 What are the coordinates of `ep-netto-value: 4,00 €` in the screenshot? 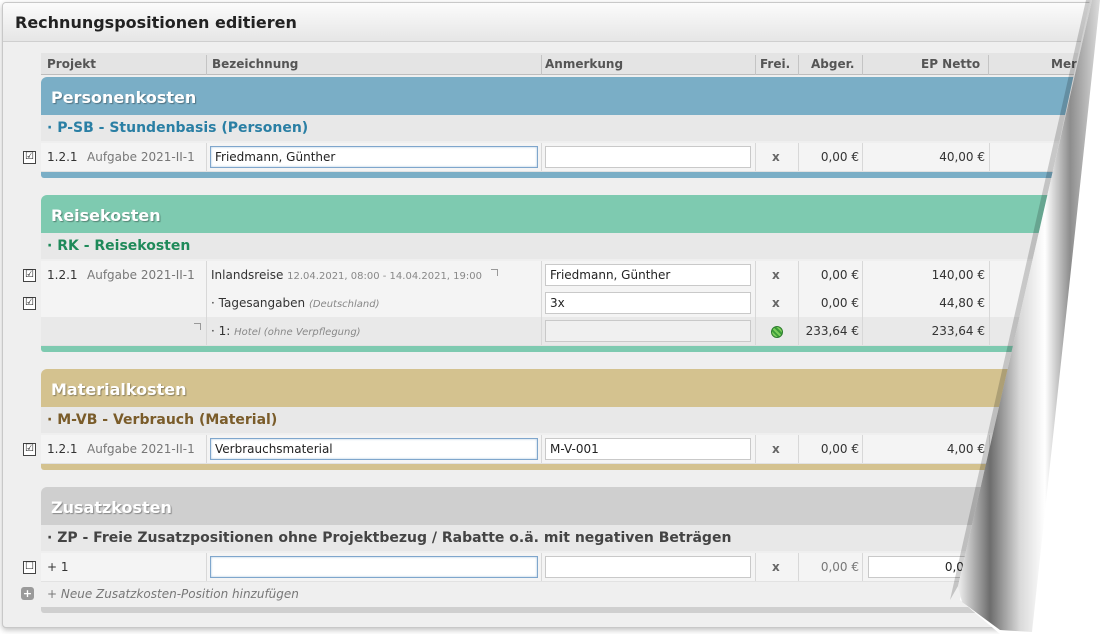 It's located at (965, 449).